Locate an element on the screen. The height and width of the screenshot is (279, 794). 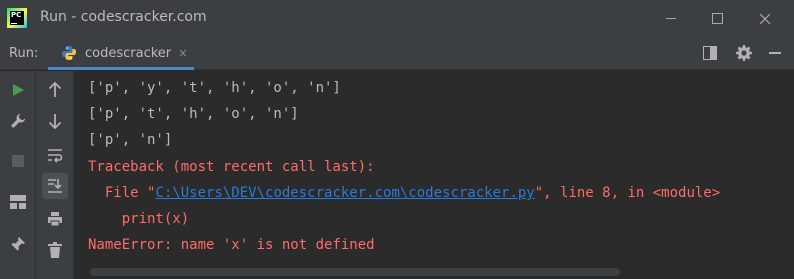
restore-layout-button is located at coordinates (18, 202).